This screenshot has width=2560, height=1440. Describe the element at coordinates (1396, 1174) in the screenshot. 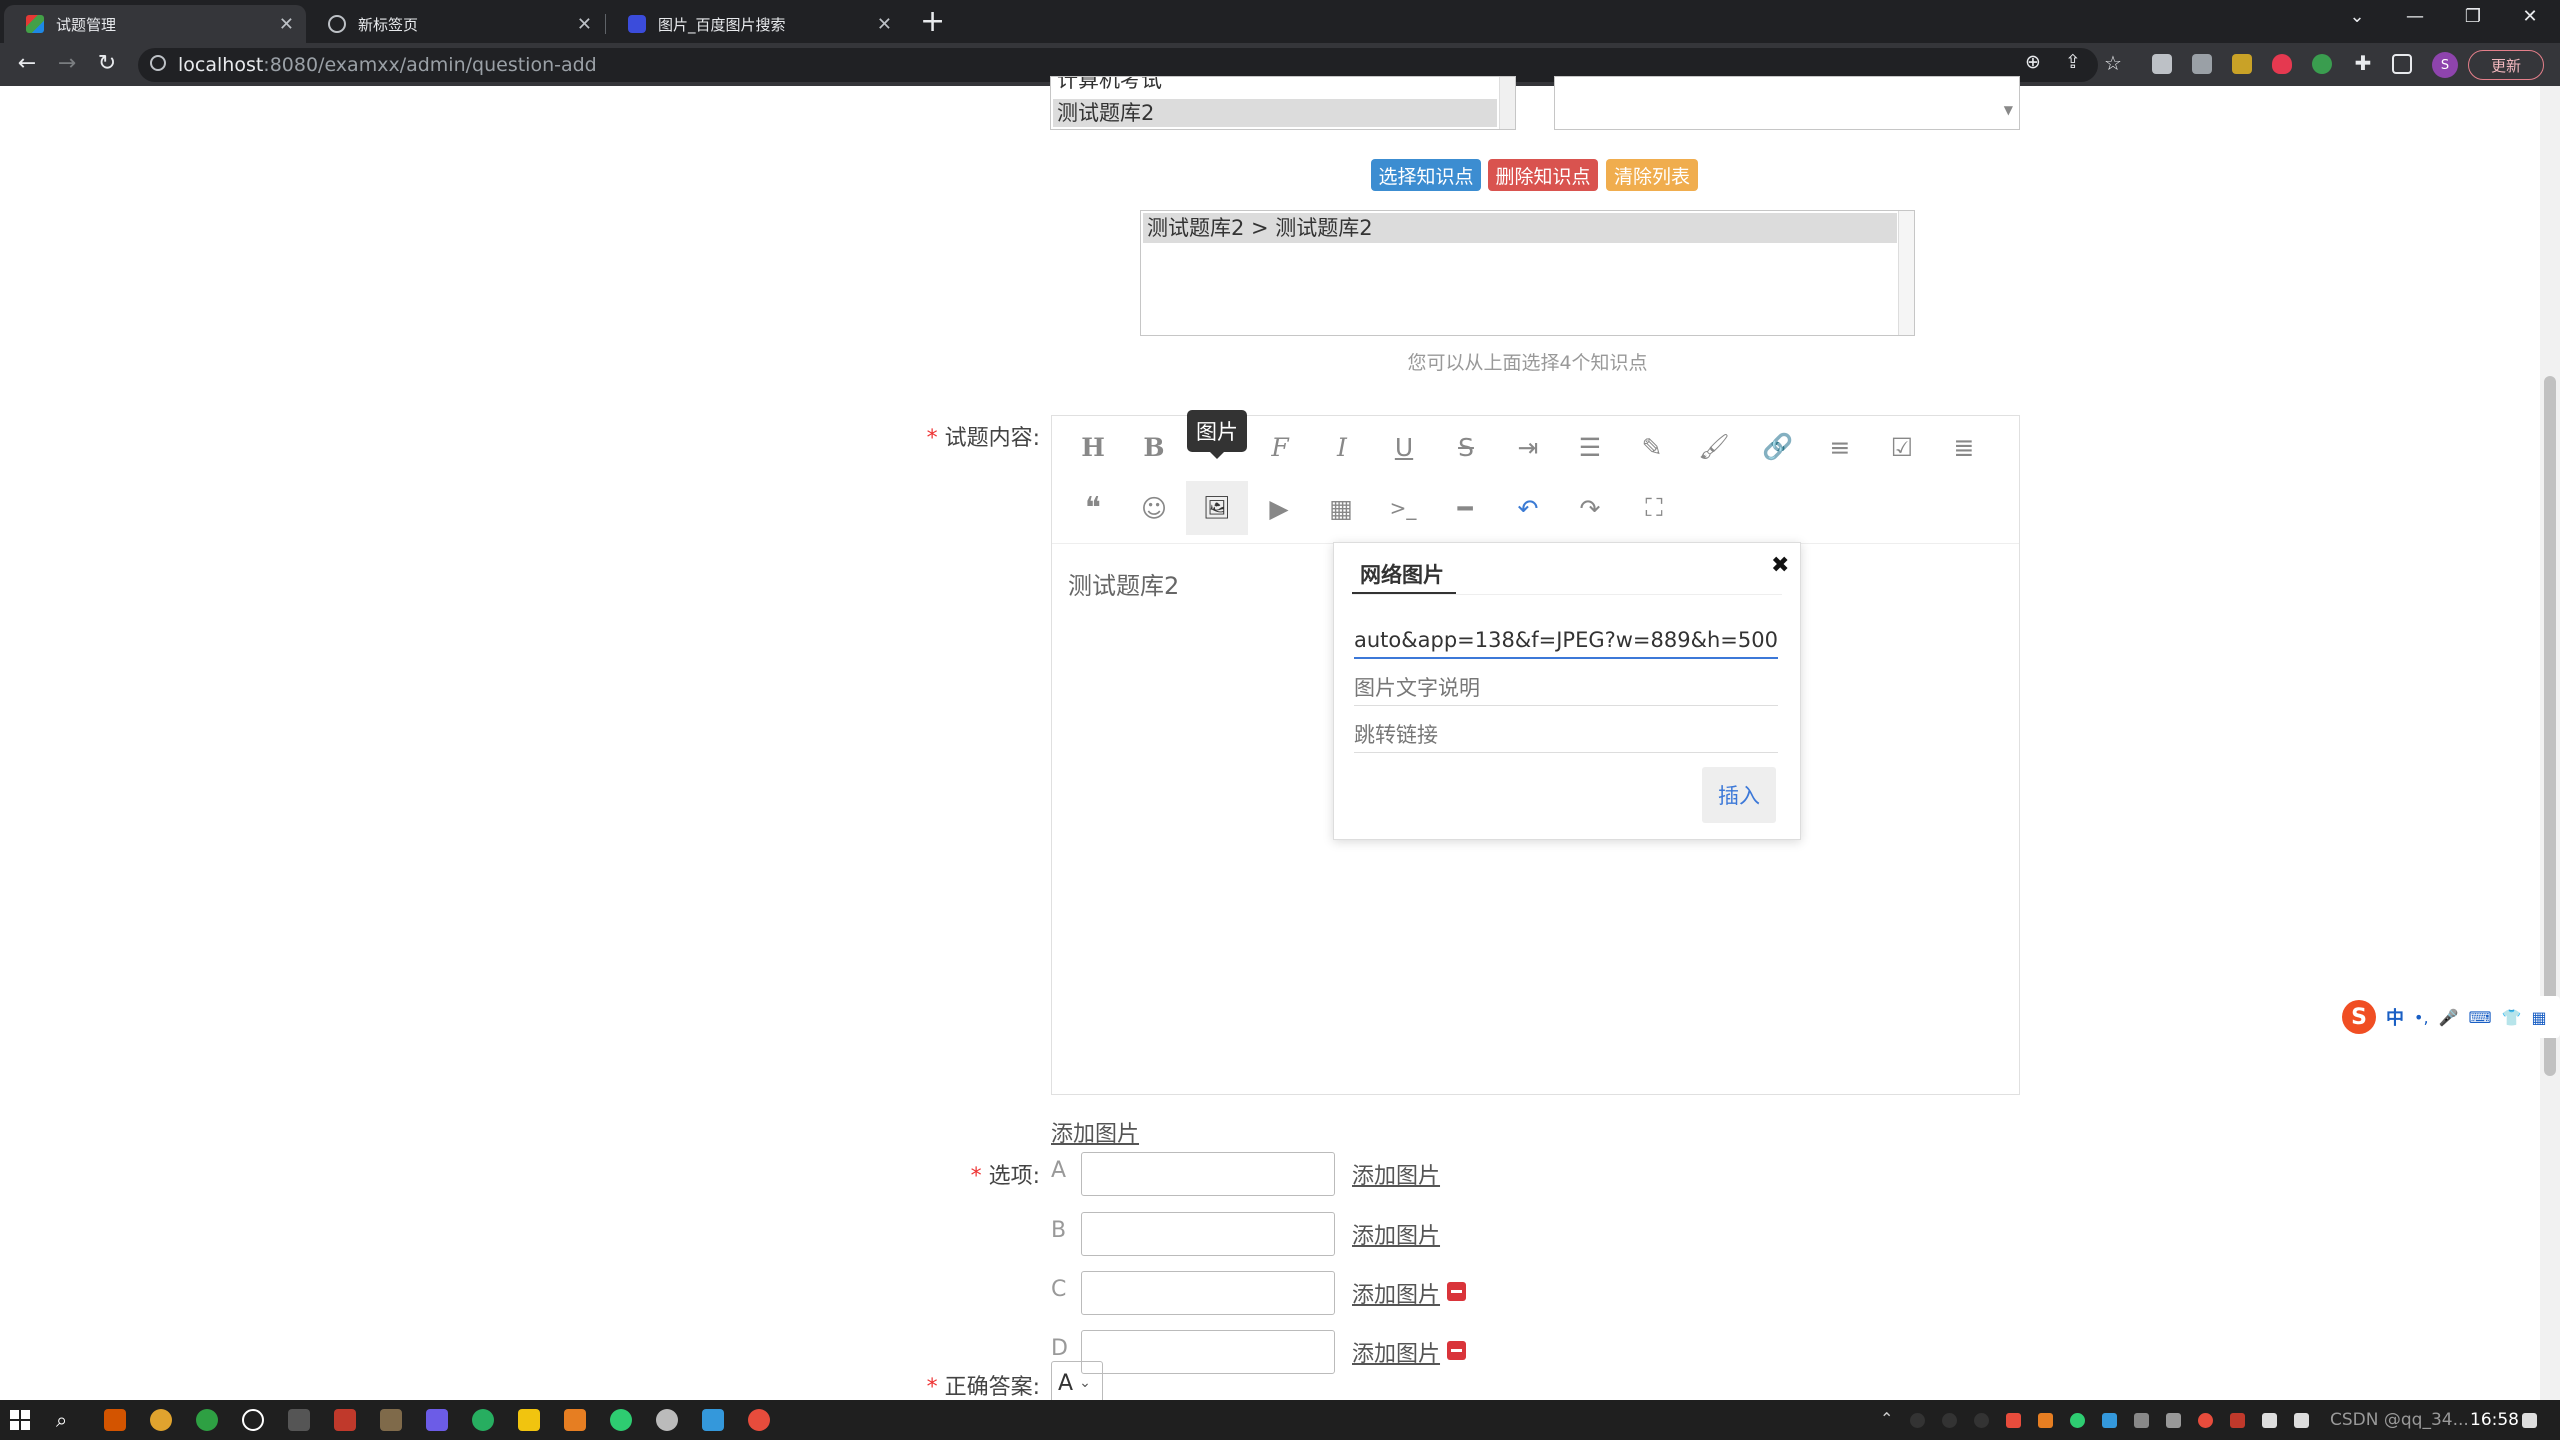

I see `option-a-add-image: 添加图片` at that location.